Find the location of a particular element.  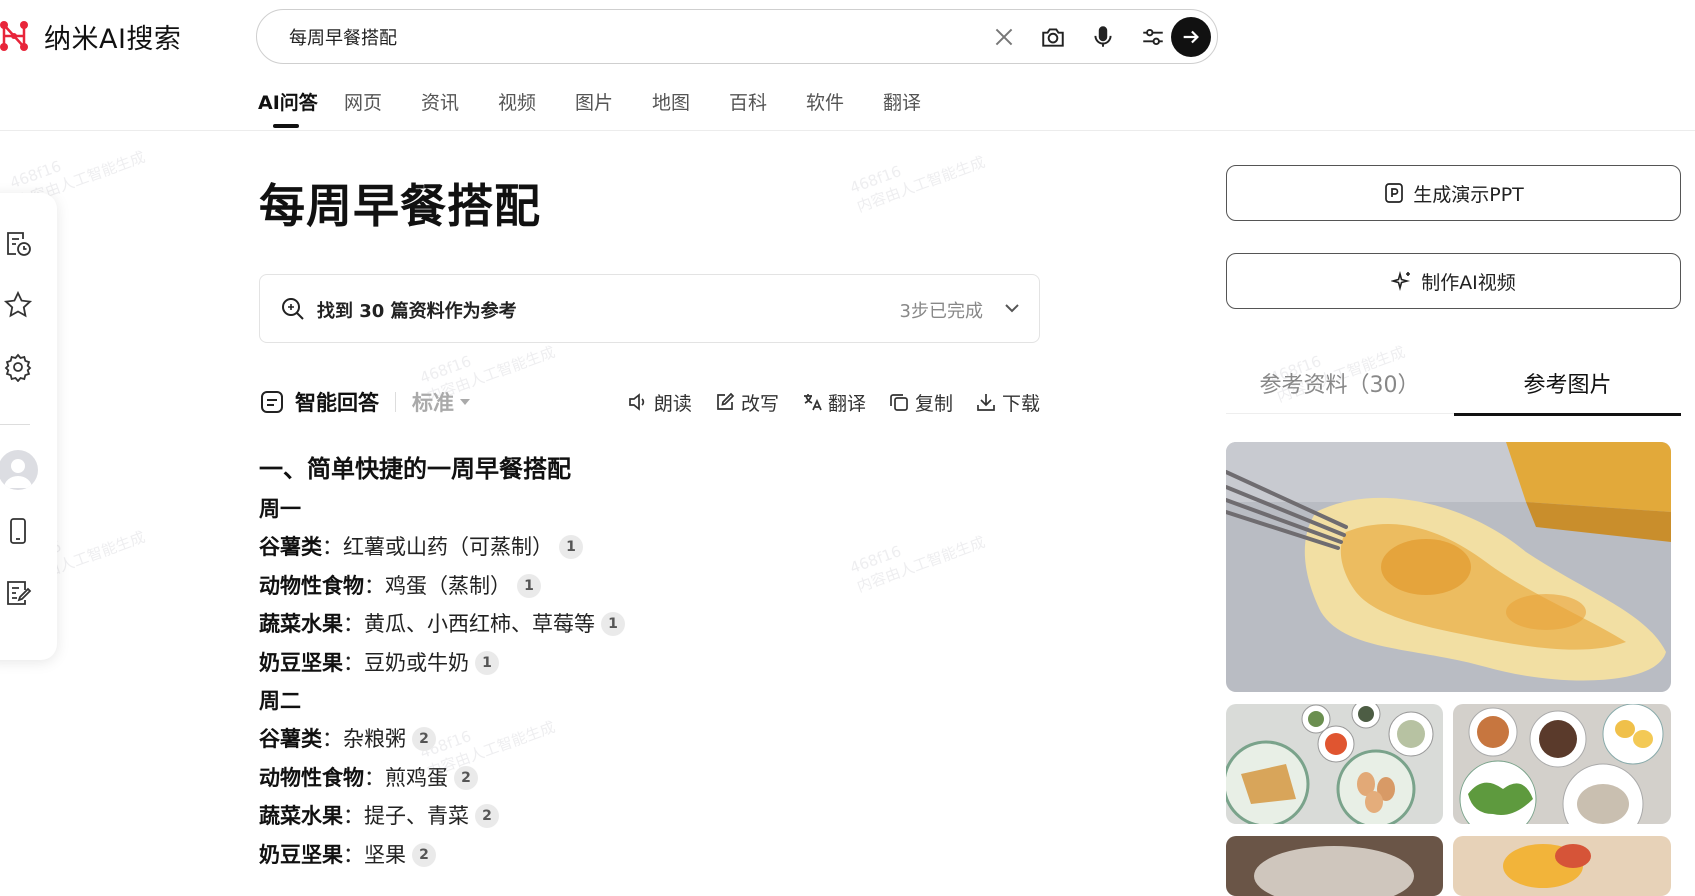

list-item: 蔬菜水果 ：黄瓜、小西红柿、草莓等 1 is located at coordinates (649, 624).